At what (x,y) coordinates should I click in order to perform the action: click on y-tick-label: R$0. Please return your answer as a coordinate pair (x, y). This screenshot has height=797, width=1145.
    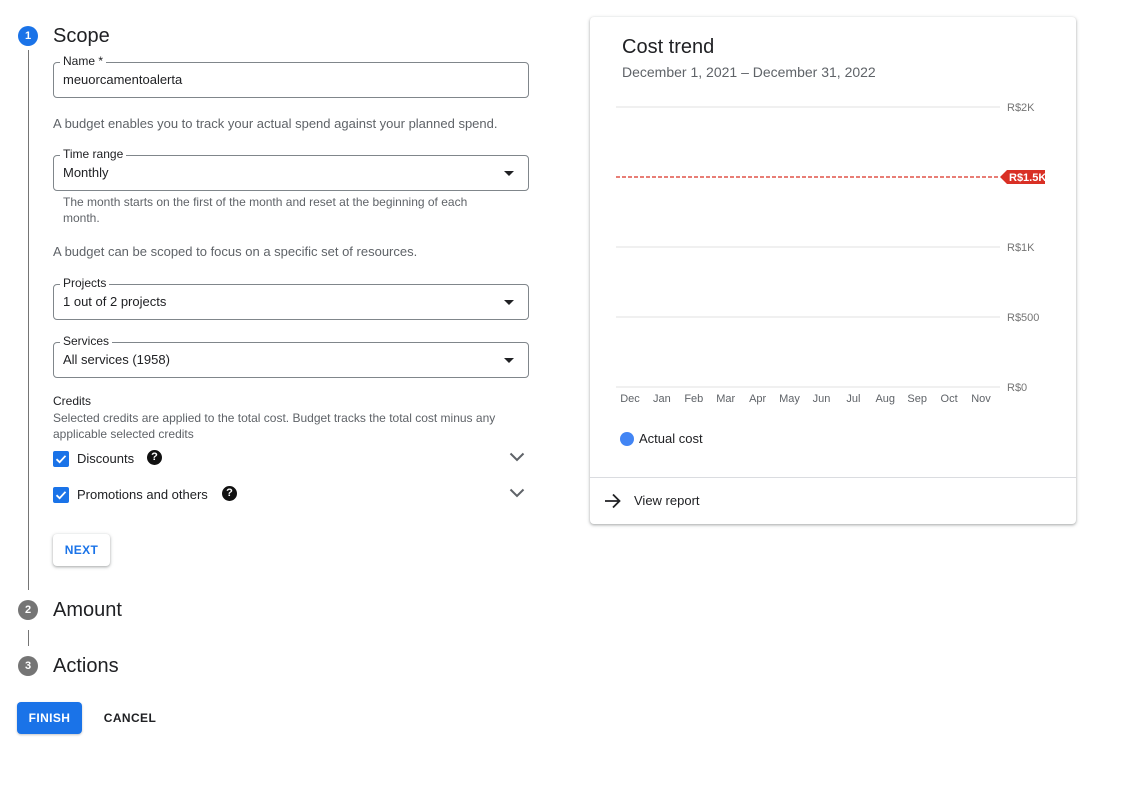
    Looking at the image, I should click on (1017, 388).